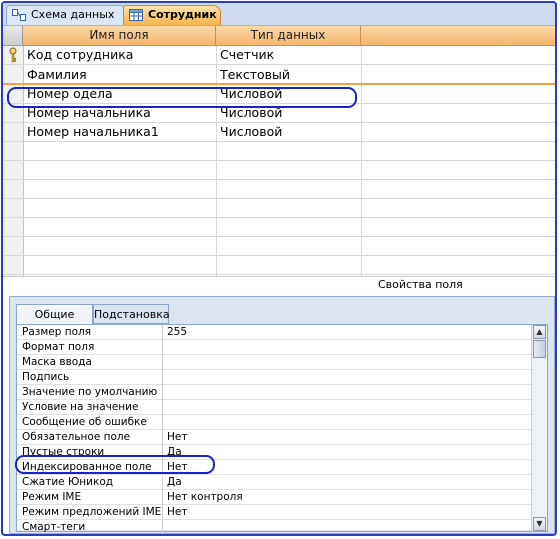 The width and height of the screenshot is (560, 539). I want to click on data-type-cell: Числовой, so click(289, 132).